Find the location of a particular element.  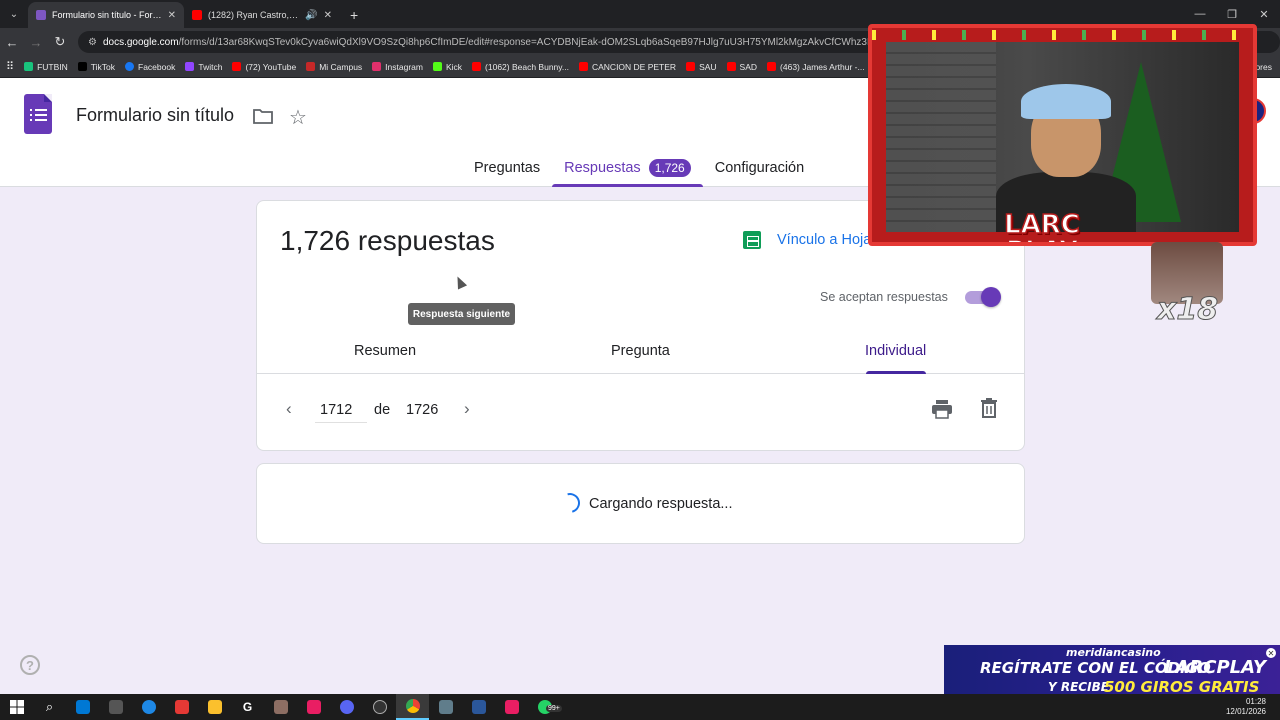

of-label: de is located at coordinates (382, 410).